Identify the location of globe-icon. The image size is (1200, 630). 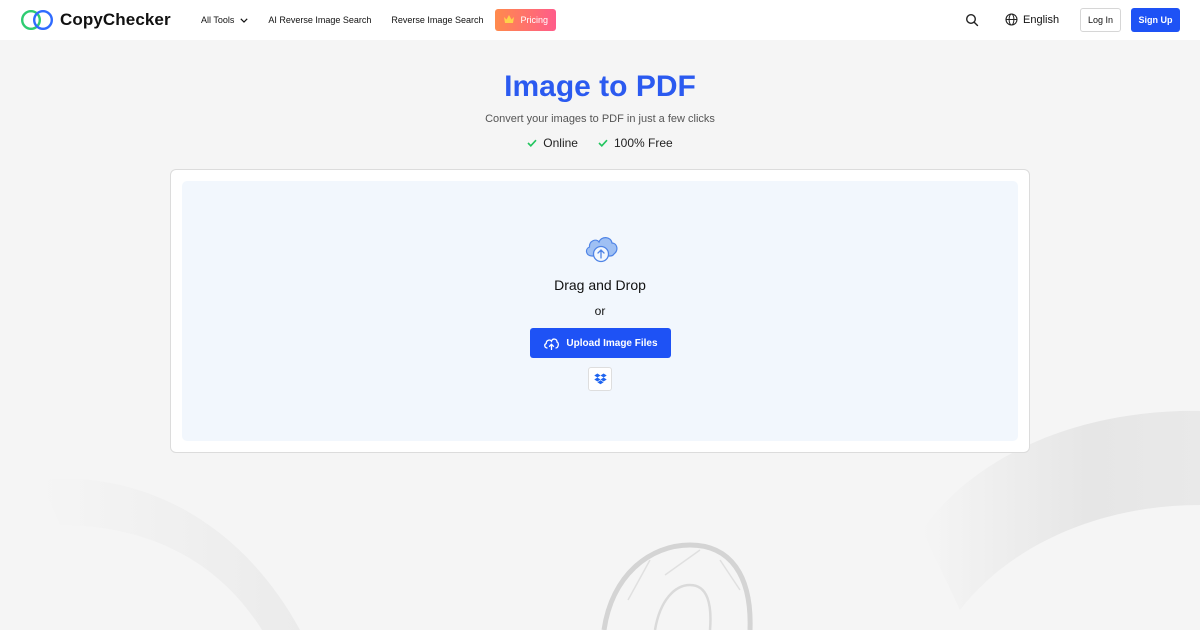
(1011, 19).